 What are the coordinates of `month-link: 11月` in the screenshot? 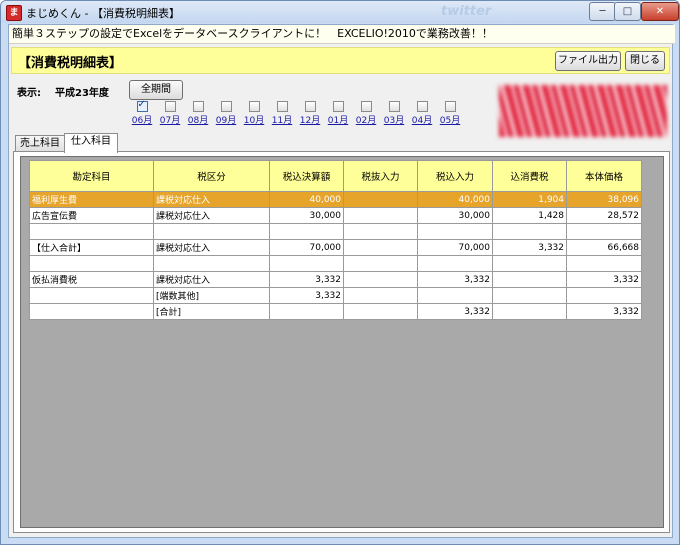 It's located at (282, 119).